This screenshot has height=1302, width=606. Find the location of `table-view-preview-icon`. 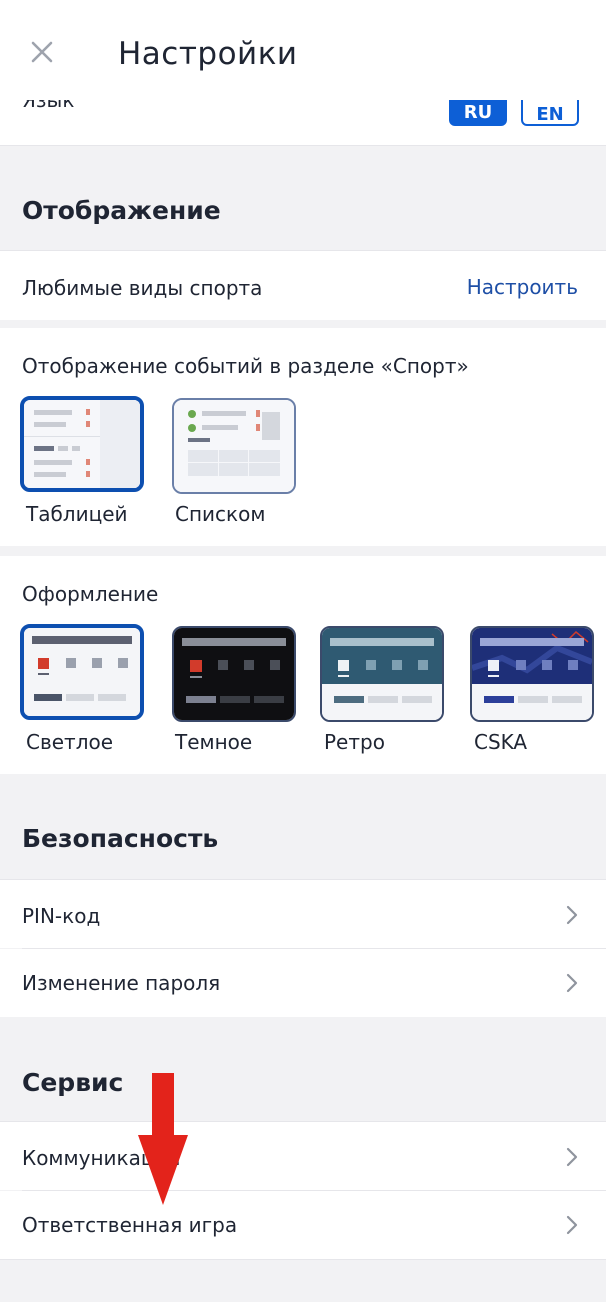

table-view-preview-icon is located at coordinates (82, 444).